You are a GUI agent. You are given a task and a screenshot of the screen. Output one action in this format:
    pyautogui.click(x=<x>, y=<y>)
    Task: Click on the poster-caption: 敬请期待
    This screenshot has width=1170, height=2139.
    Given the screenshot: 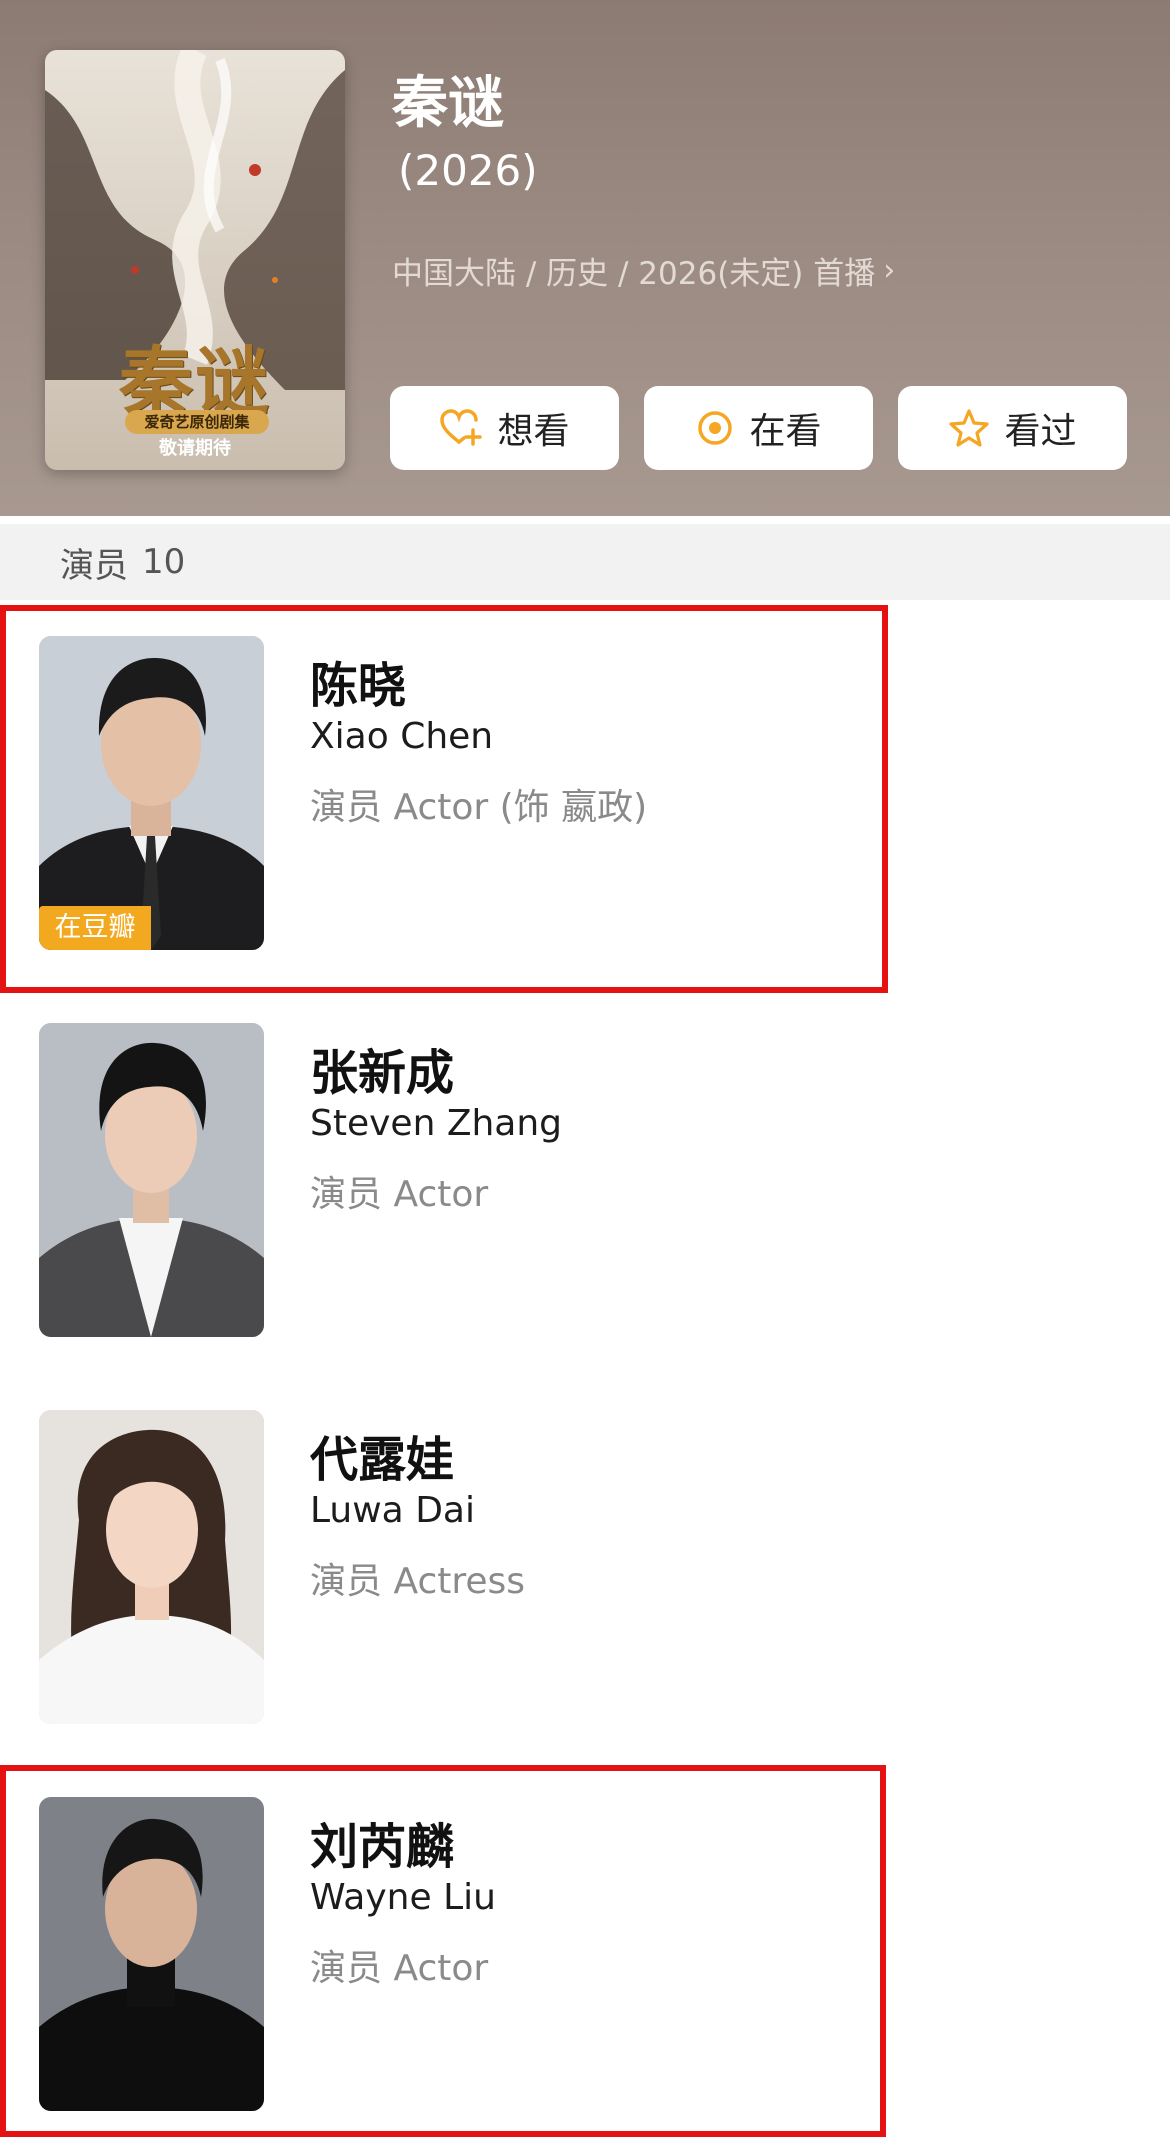 What is the action you would take?
    pyautogui.click(x=195, y=448)
    